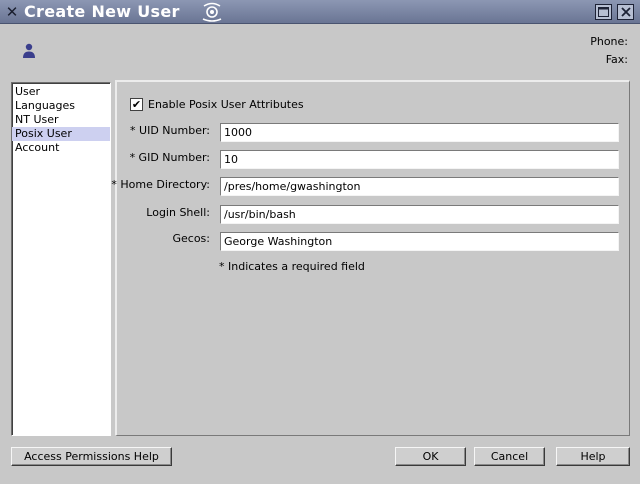 The height and width of the screenshot is (484, 640). I want to click on maximize-icon, so click(603, 12).